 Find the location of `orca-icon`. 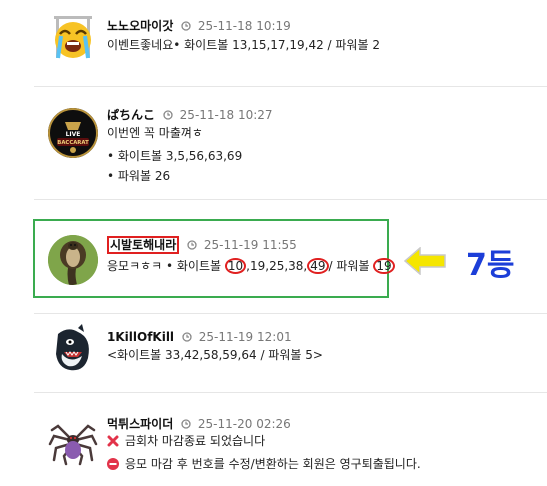

orca-icon is located at coordinates (72, 347).